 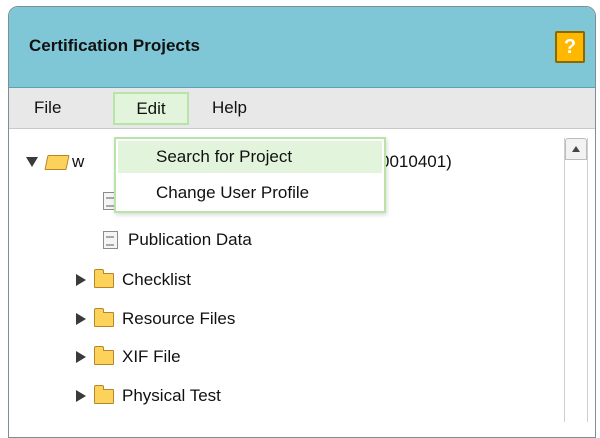 What do you see at coordinates (156, 279) in the screenshot?
I see `tree-item-label: Checklist` at bounding box center [156, 279].